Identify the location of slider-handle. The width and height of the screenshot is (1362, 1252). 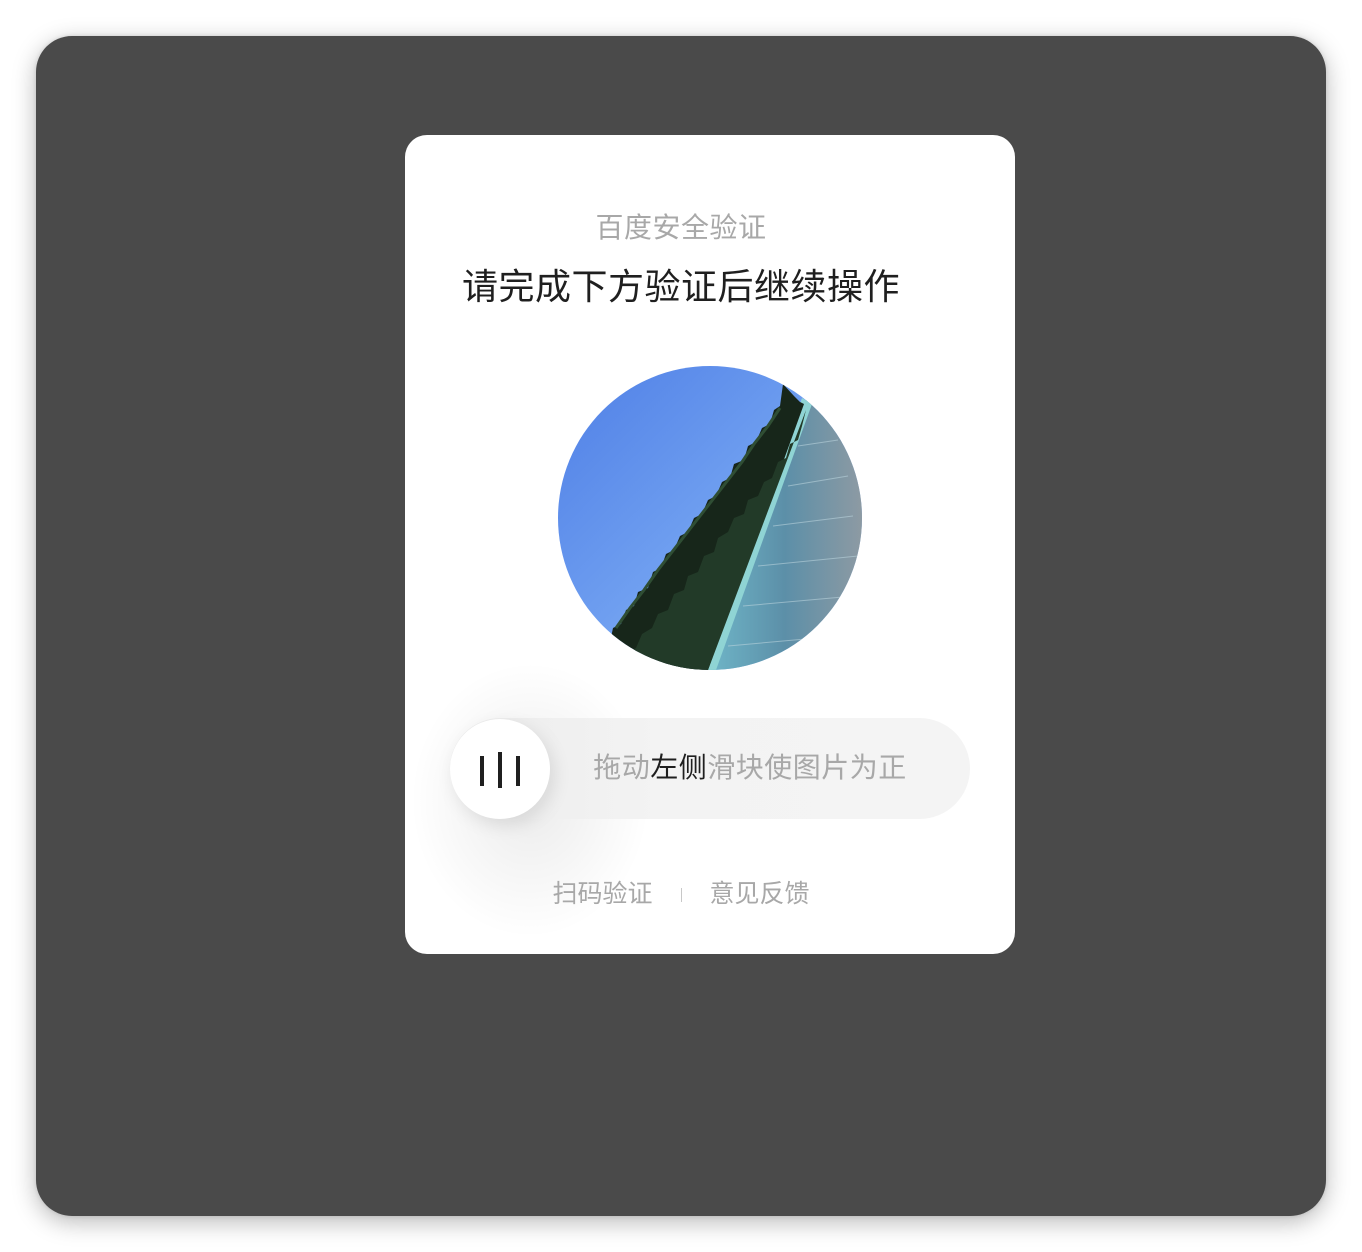
(500, 769).